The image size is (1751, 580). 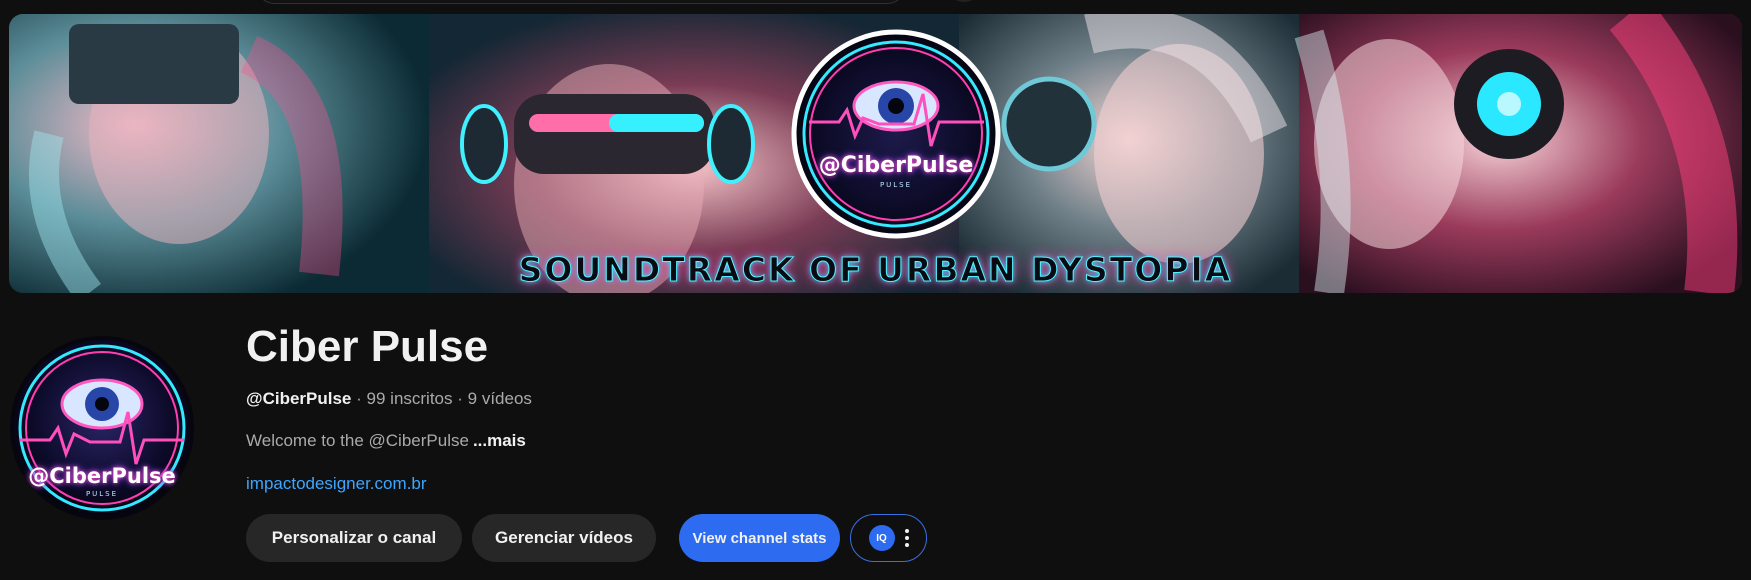 I want to click on manage-videos-button: Gerenciar vídeos, so click(x=564, y=538).